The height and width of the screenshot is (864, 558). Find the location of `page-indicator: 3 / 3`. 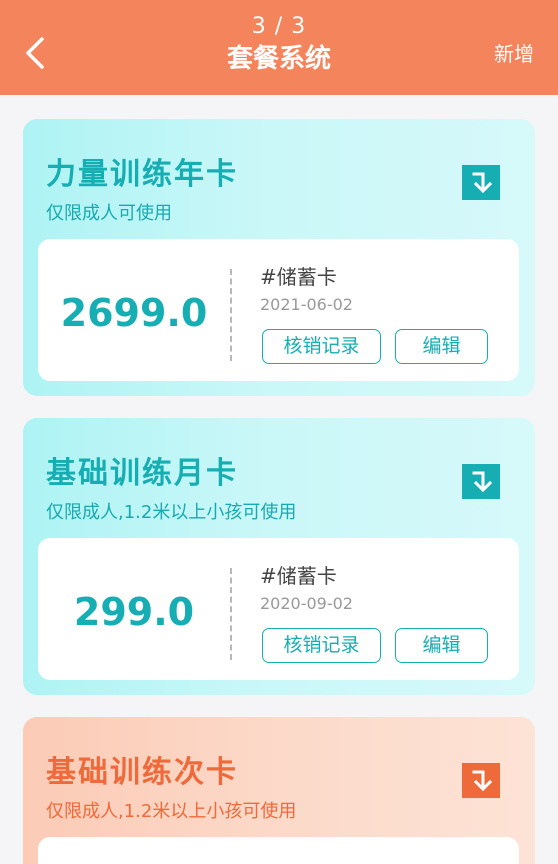

page-indicator: 3 / 3 is located at coordinates (279, 26).